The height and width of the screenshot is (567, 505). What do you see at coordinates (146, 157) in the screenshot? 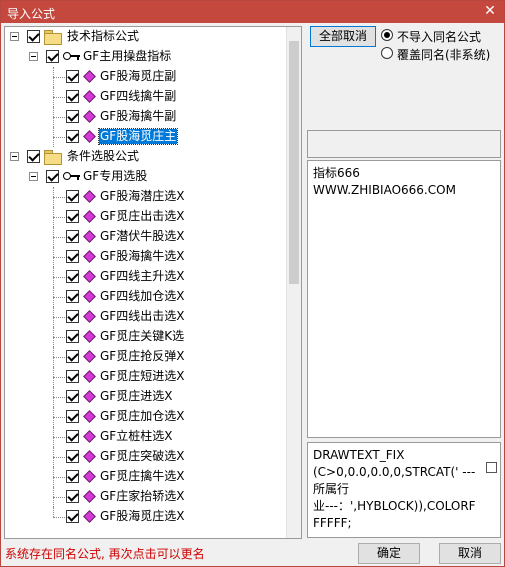
I see `tree-item-7: 条件选股公式` at bounding box center [146, 157].